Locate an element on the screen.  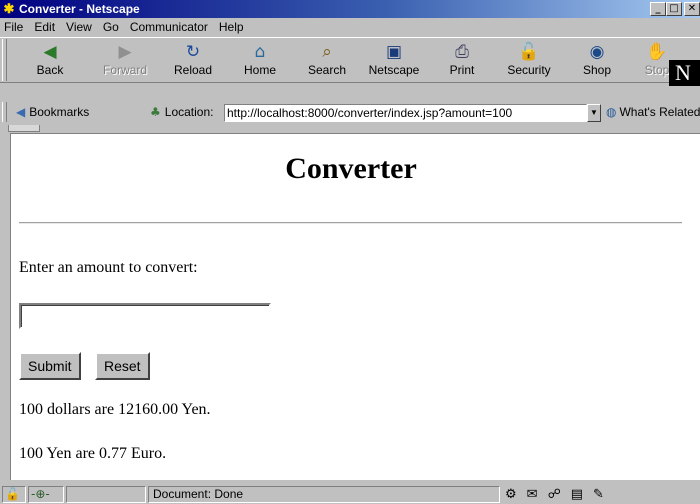
netscape-logo: N is located at coordinates (684, 73).